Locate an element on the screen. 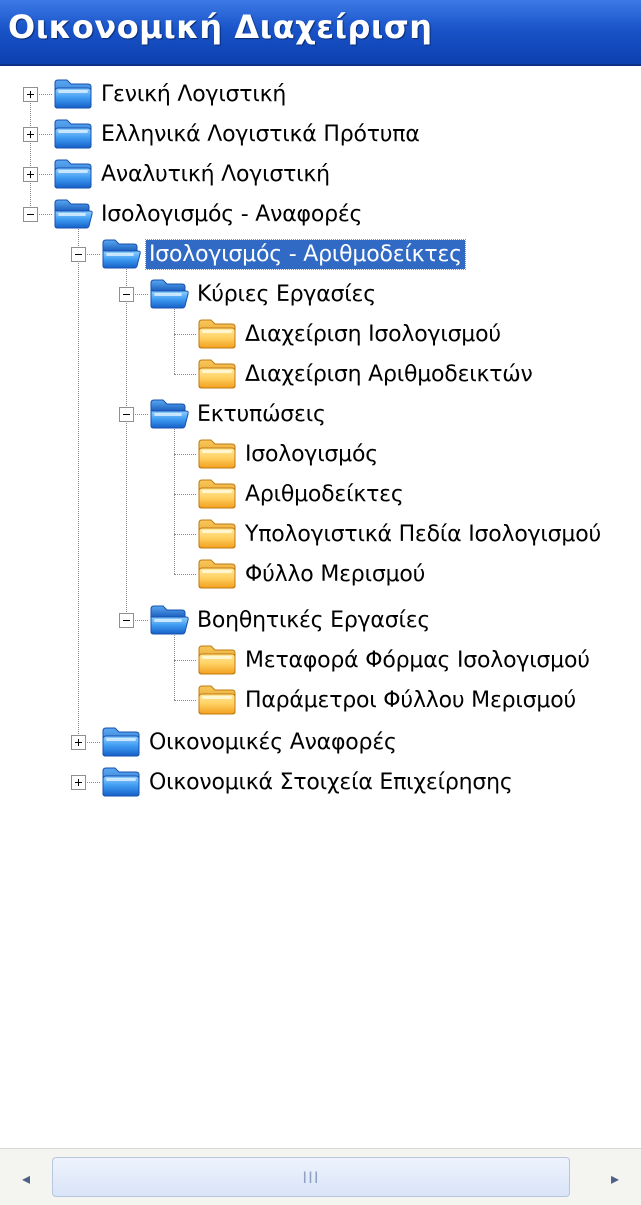  scroll-left-button: ◂ is located at coordinates (26, 1178).